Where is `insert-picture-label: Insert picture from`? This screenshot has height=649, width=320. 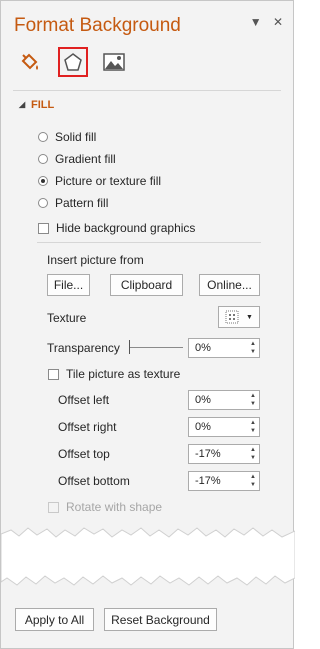 insert-picture-label: Insert picture from is located at coordinates (95, 260).